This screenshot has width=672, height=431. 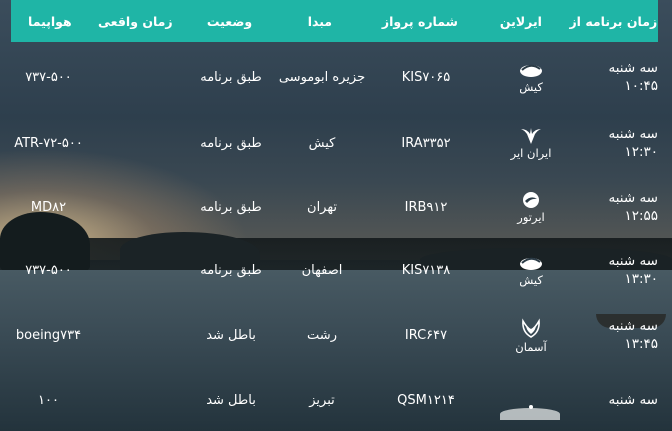 I want to click on flight-number-cell: QSM۱۲۱۴, so click(x=426, y=400).